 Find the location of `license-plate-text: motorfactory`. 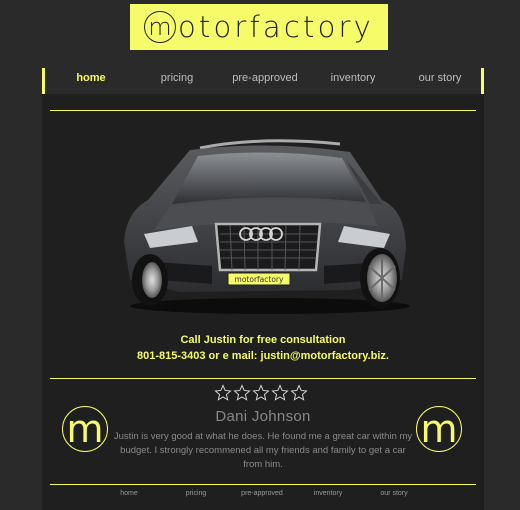

license-plate-text: motorfactory is located at coordinates (259, 279).